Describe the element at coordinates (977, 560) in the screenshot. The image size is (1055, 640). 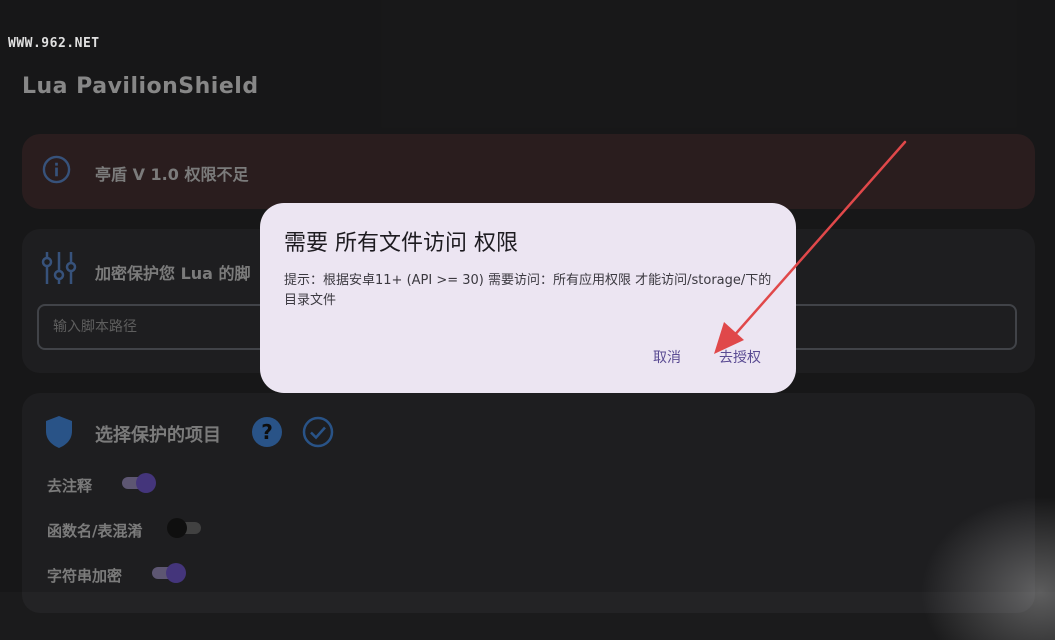
I see `light-glare` at that location.